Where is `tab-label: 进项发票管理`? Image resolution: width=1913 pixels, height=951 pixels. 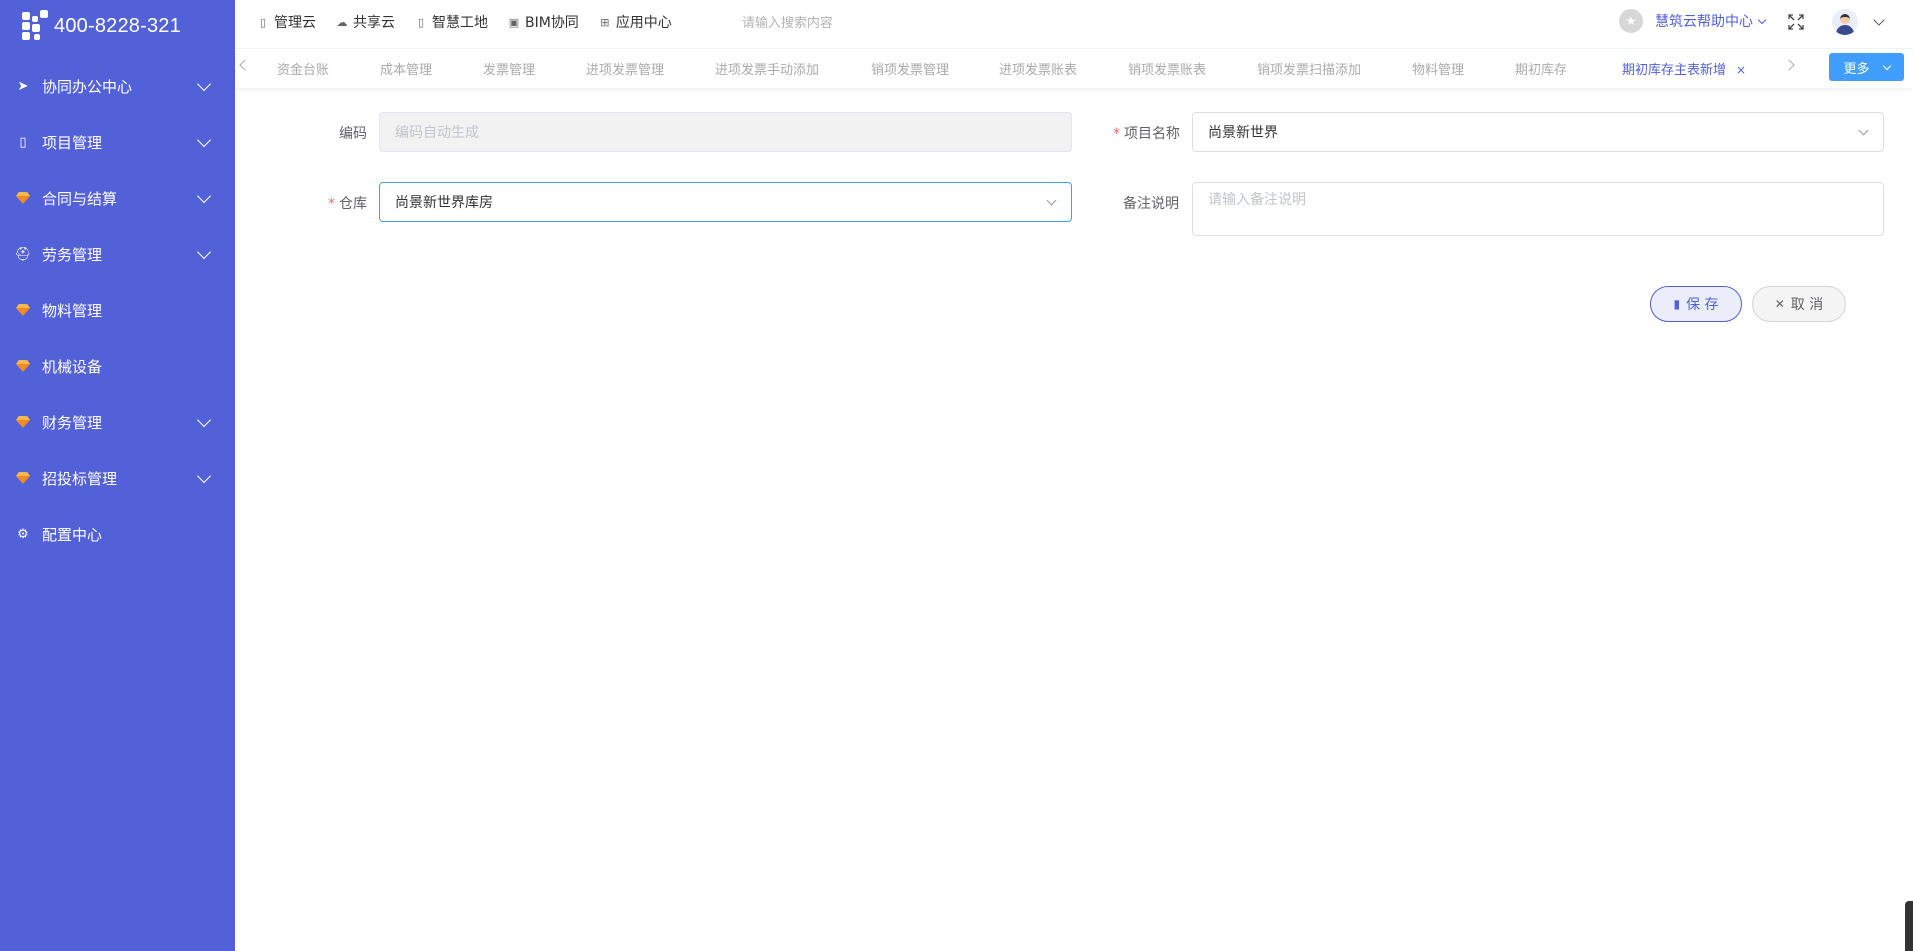 tab-label: 进项发票管理 is located at coordinates (625, 70).